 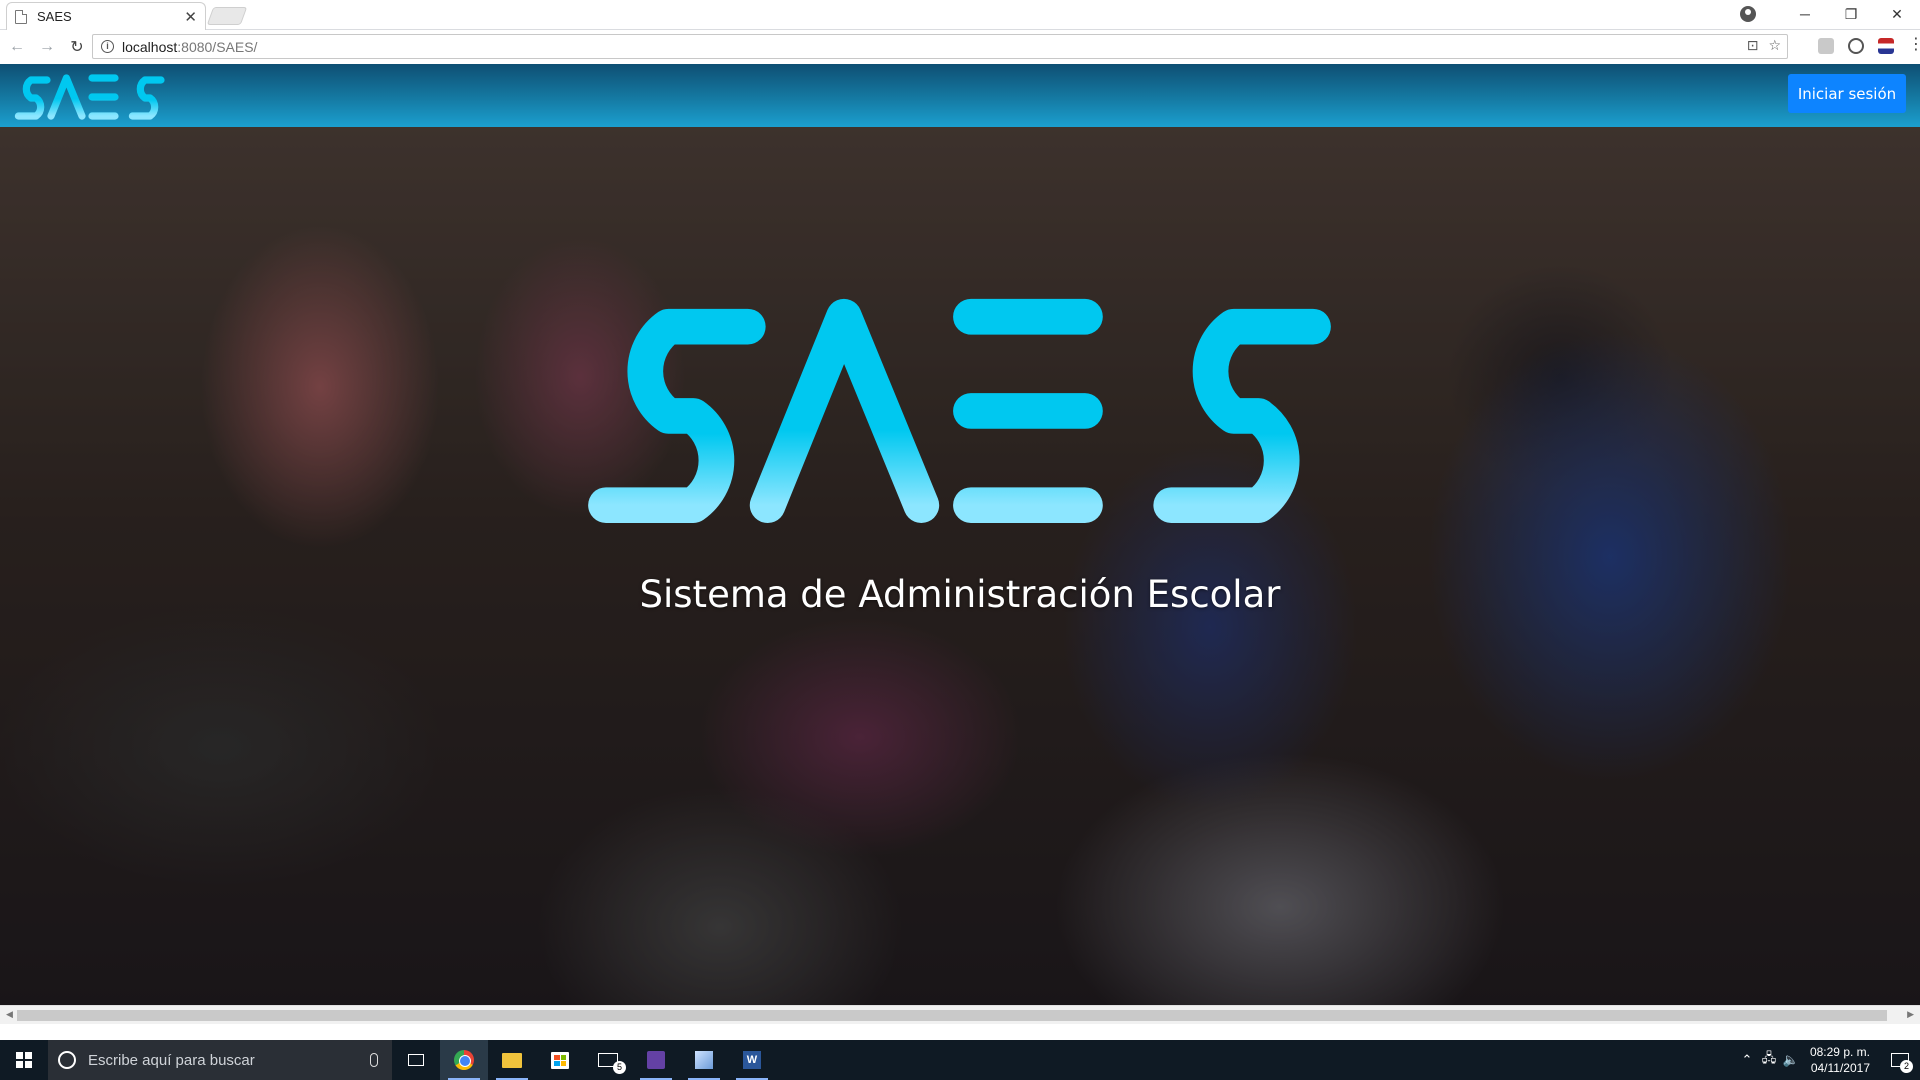 What do you see at coordinates (227, 16) in the screenshot?
I see `new-tab-button` at bounding box center [227, 16].